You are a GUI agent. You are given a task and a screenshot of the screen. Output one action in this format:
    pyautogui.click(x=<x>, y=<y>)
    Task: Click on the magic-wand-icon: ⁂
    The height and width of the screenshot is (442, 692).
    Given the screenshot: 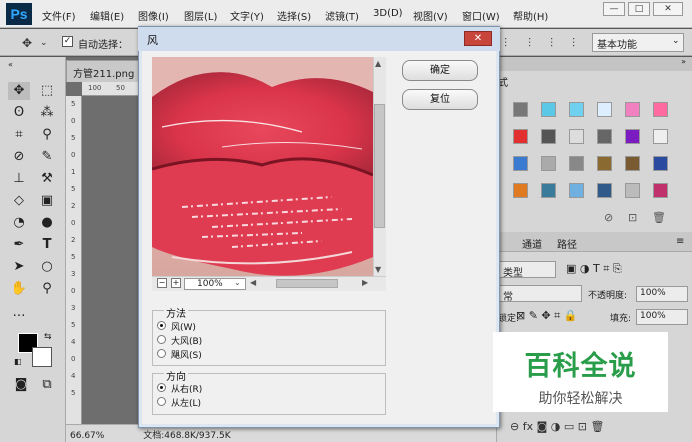 What is the action you would take?
    pyautogui.click(x=47, y=113)
    